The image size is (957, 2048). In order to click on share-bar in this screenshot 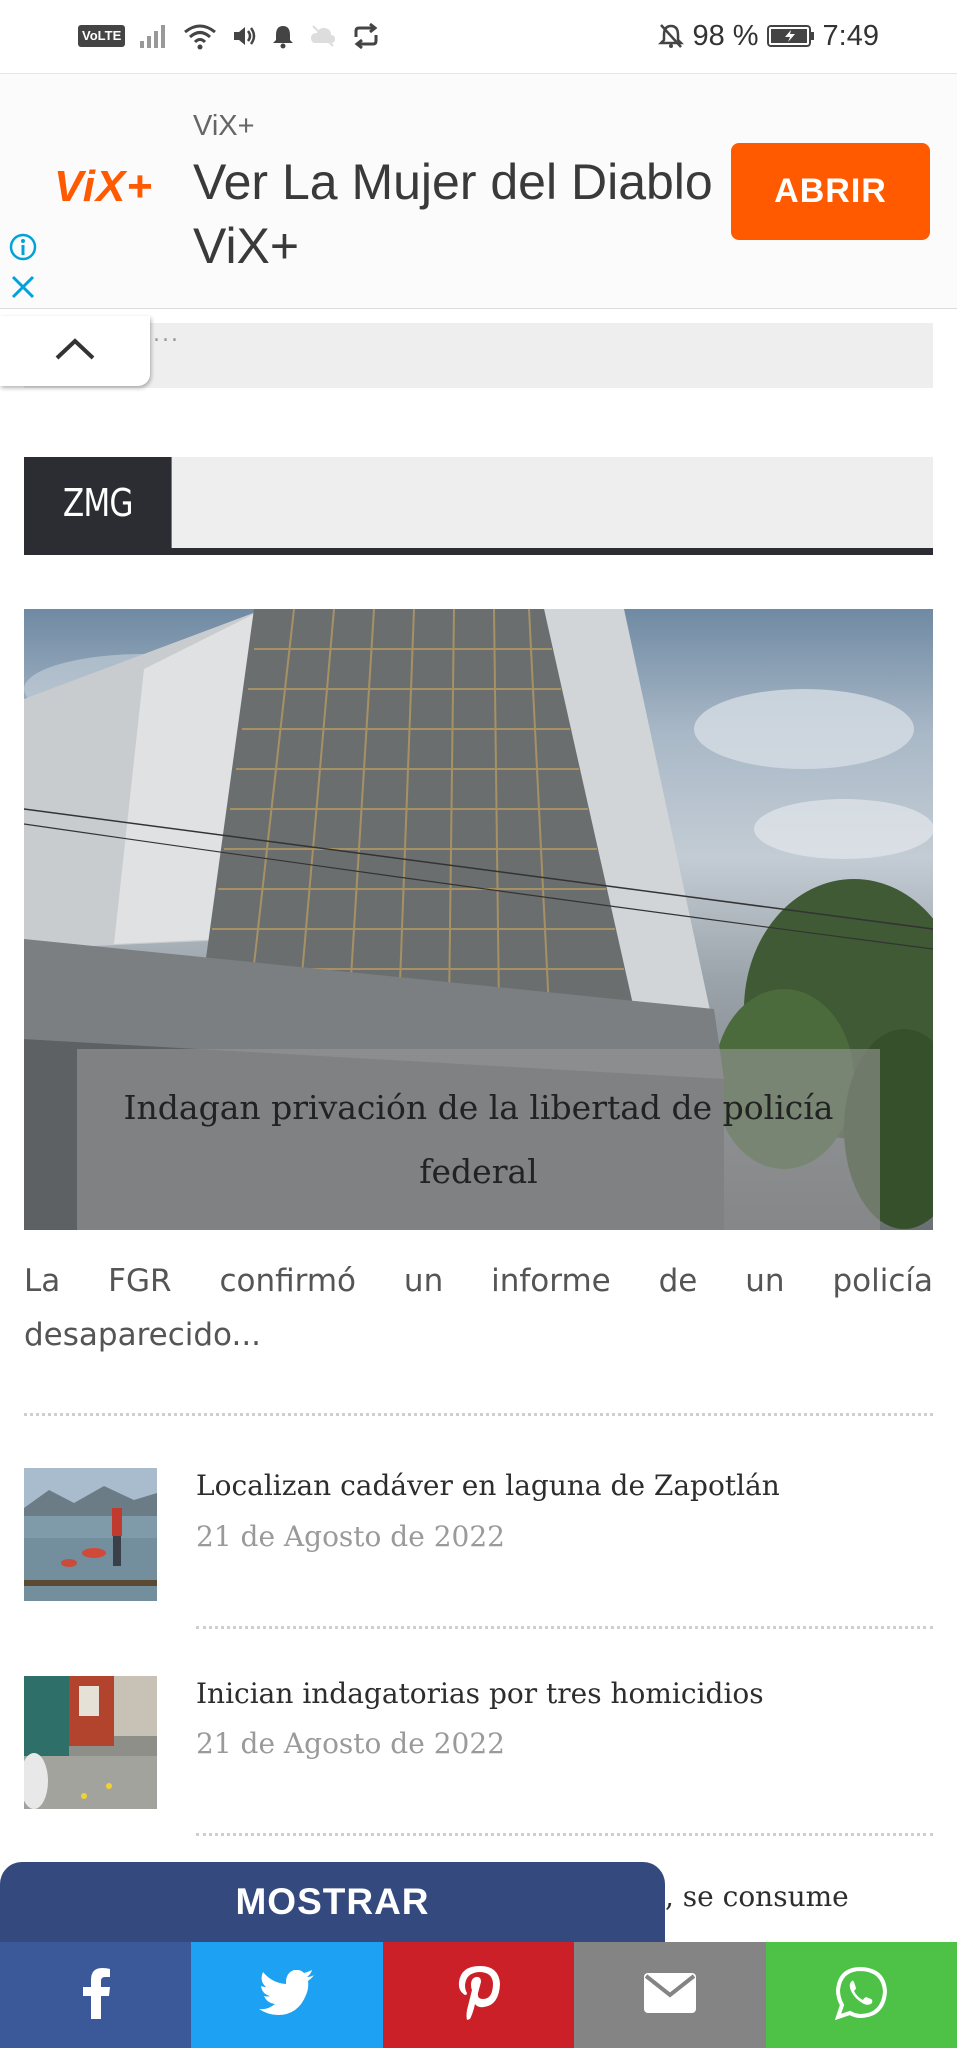, I will do `click(478, 1995)`.